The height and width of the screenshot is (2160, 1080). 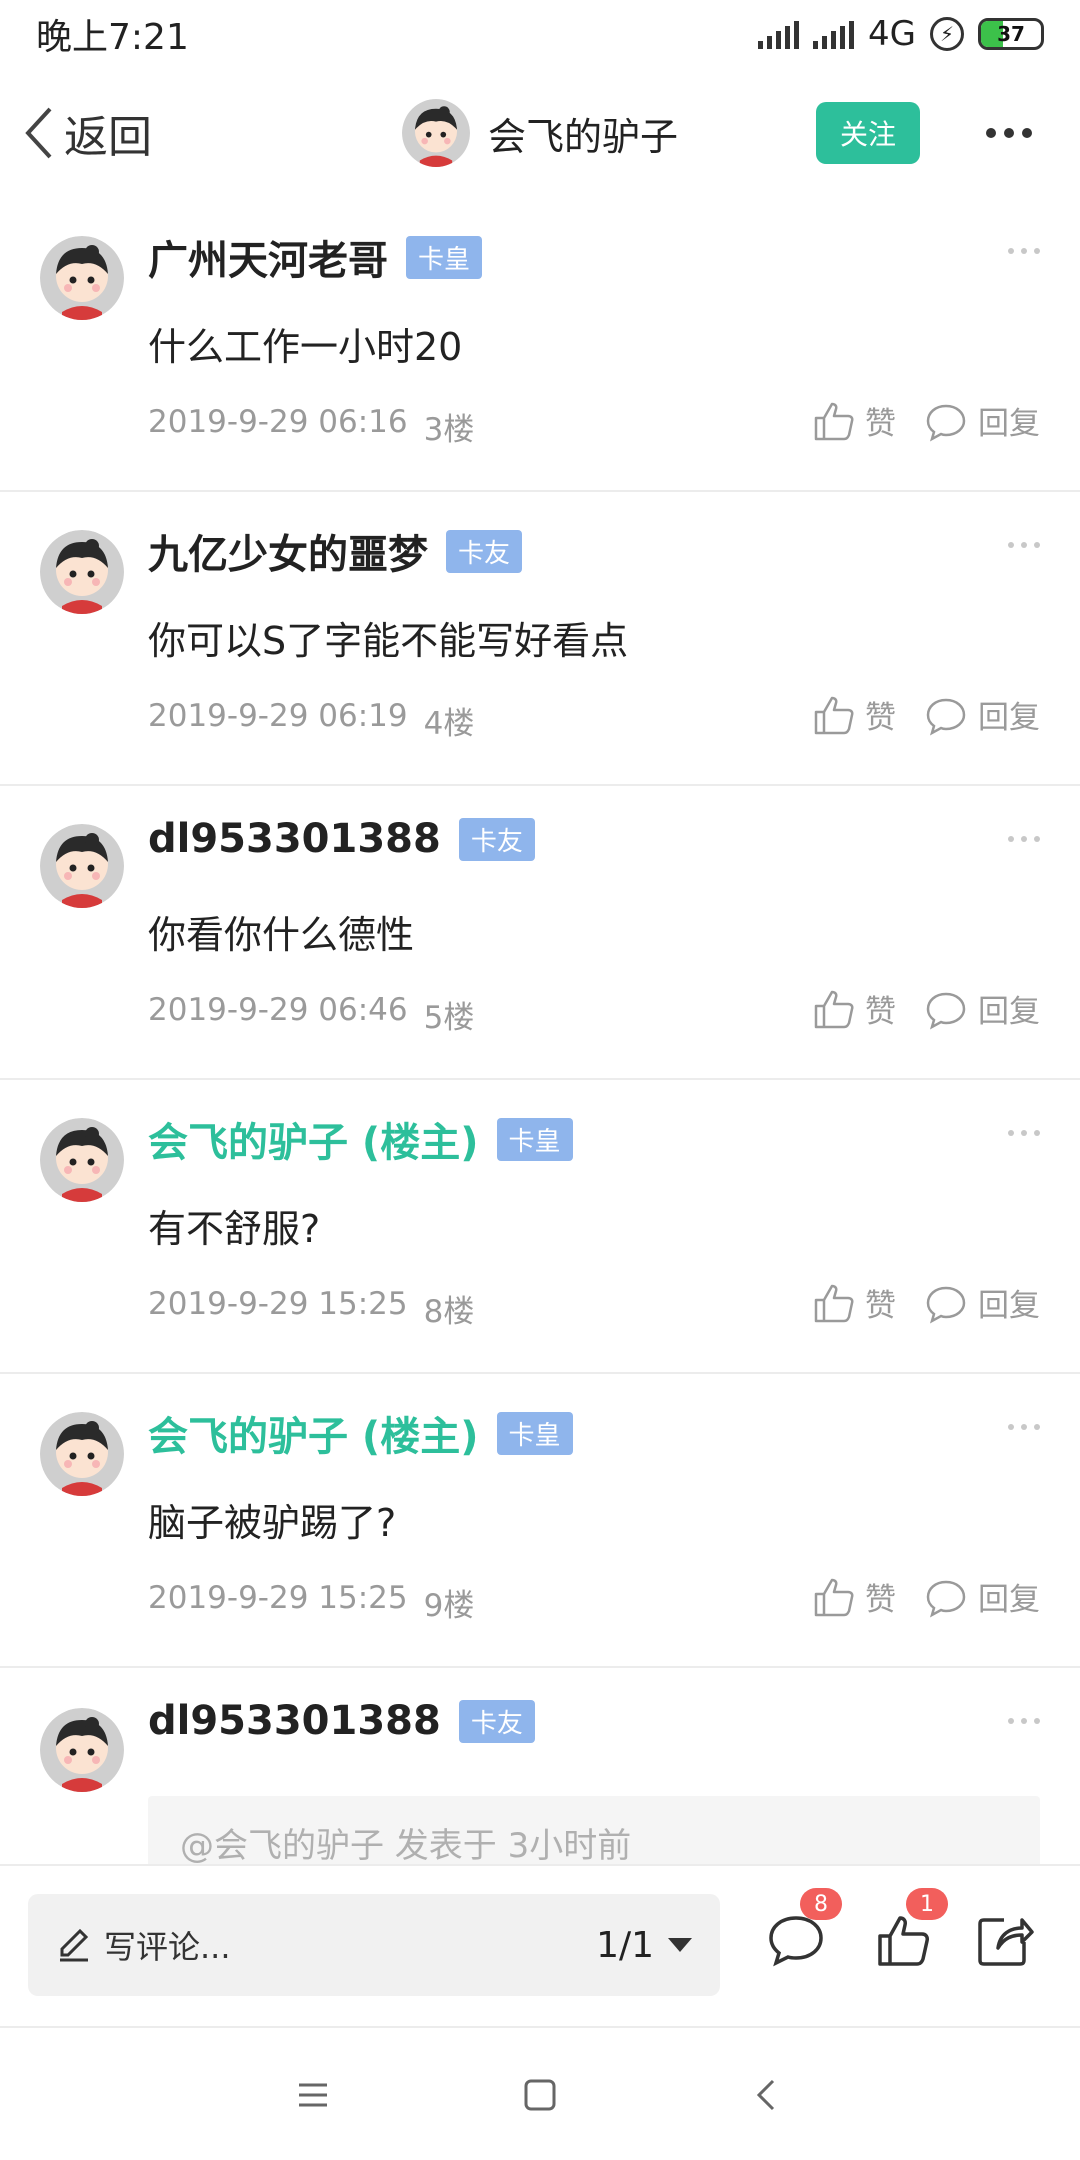 I want to click on back-nav-icon, so click(x=767, y=2095).